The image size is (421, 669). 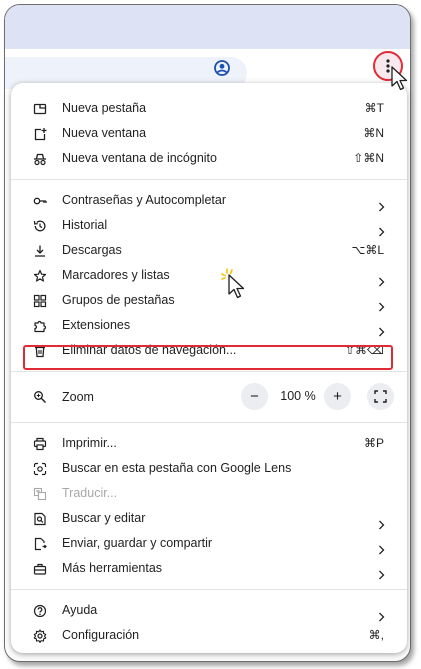 I want to click on grid-icon, so click(x=40, y=301).